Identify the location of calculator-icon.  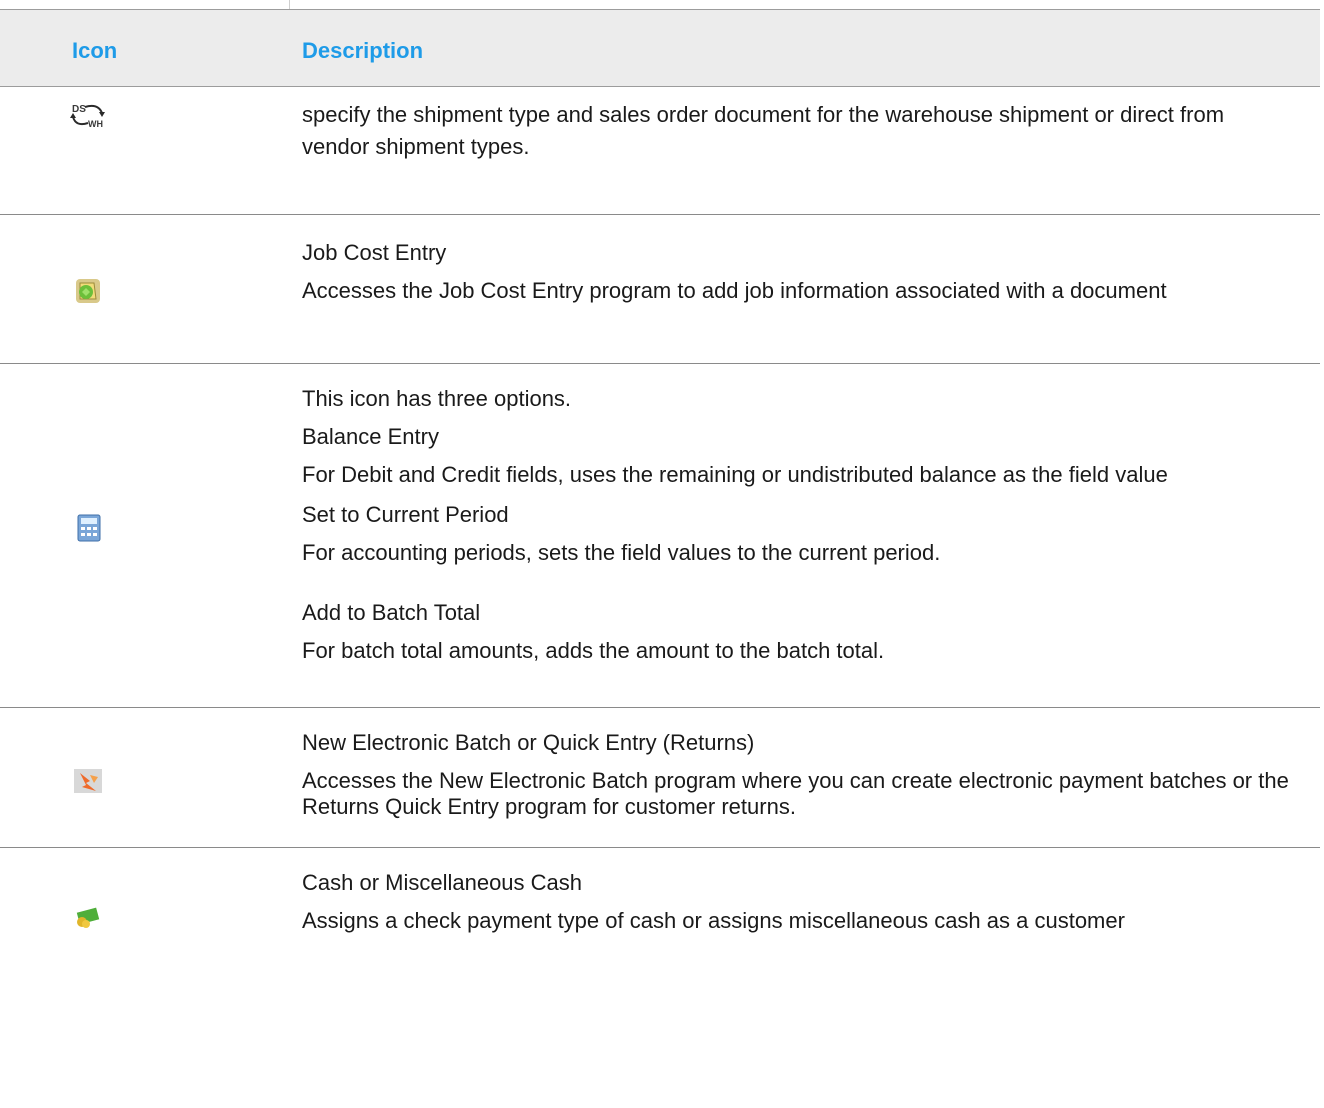
(88, 528).